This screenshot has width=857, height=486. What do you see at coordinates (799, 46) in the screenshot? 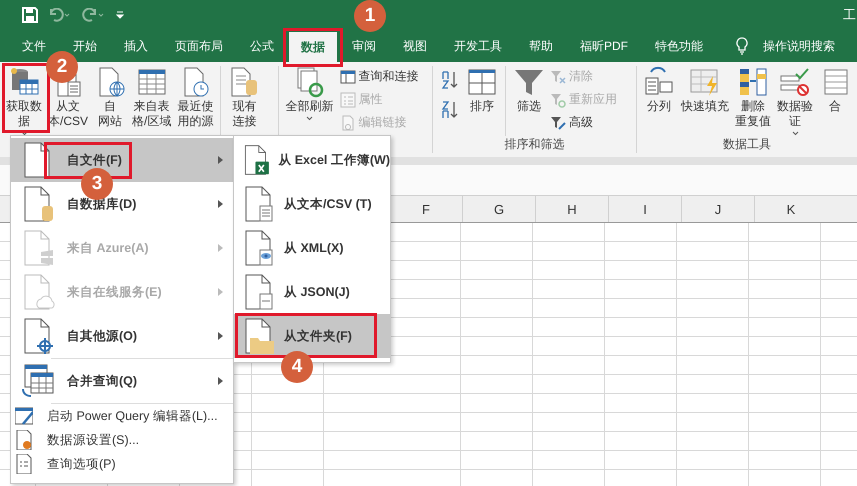
I see `tell-me-search: 操作说明搜索` at bounding box center [799, 46].